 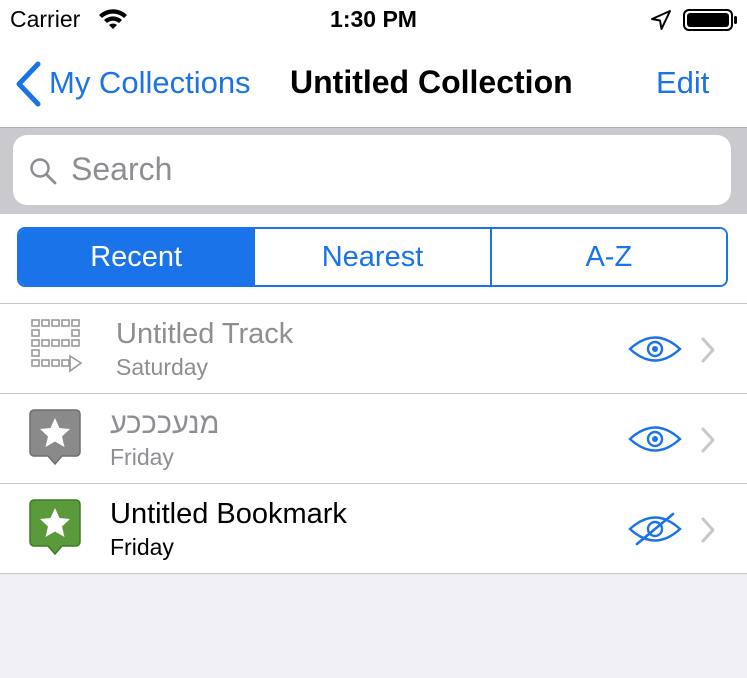 I want to click on edit-button: Edit, so click(x=682, y=83).